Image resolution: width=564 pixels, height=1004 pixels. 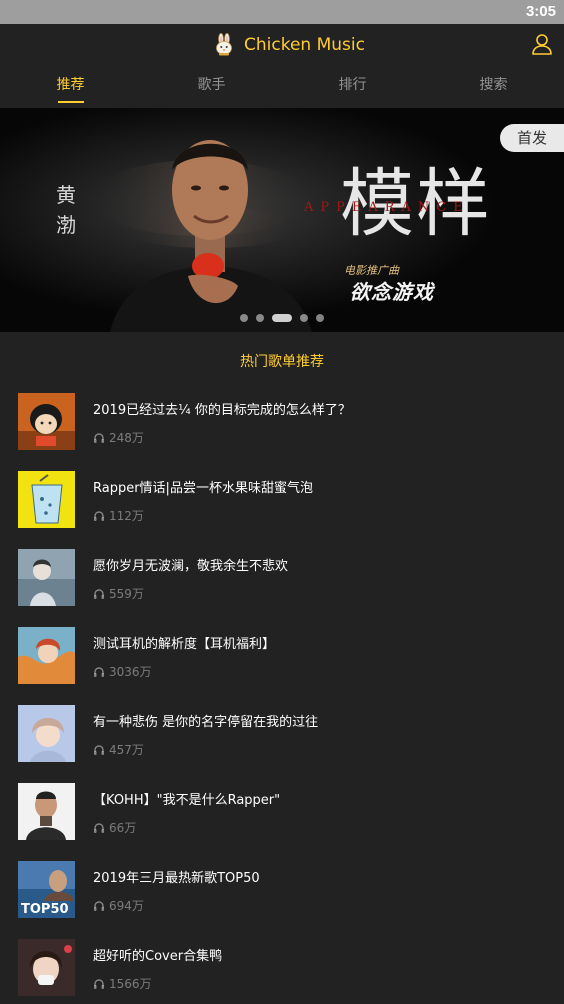 I want to click on play-count-value: 3036万, so click(x=130, y=672).